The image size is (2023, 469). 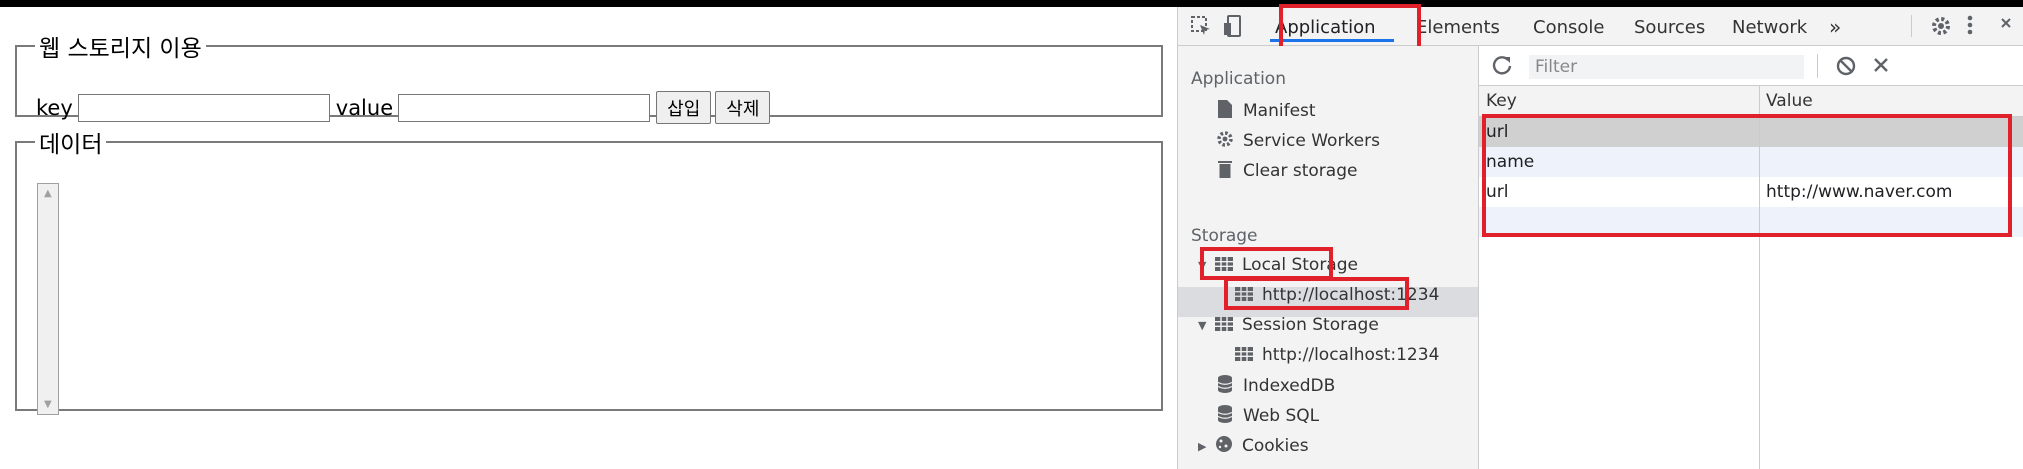 I want to click on tab-network: Network, so click(x=1769, y=27).